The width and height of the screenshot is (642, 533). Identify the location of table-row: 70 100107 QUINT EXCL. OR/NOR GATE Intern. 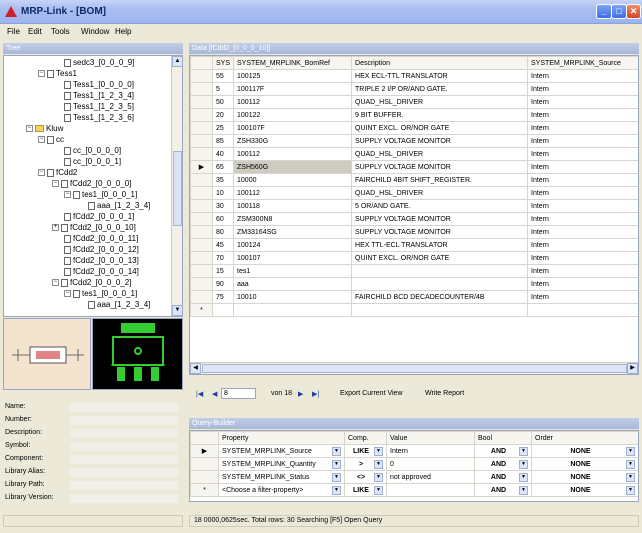
(414, 258).